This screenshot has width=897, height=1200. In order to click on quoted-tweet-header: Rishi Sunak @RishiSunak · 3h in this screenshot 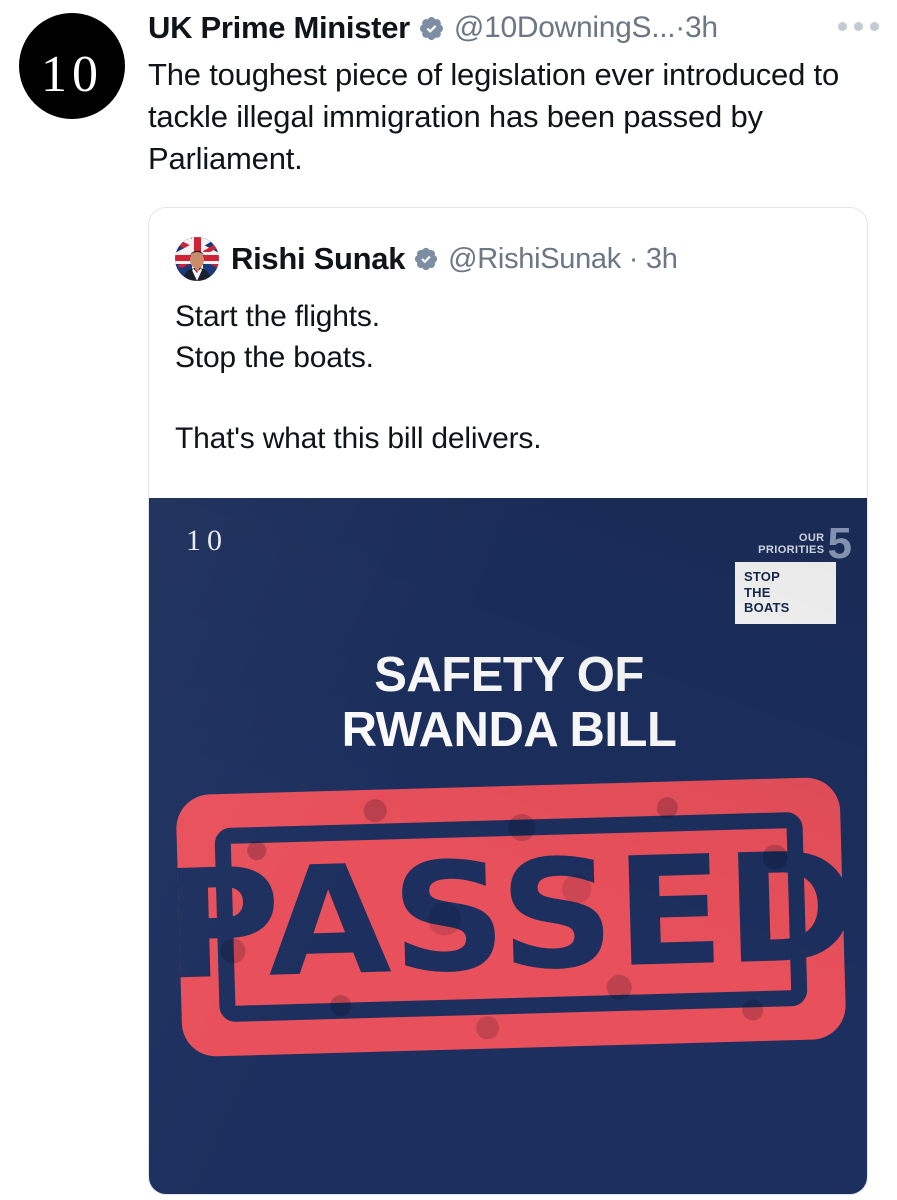, I will do `click(508, 244)`.